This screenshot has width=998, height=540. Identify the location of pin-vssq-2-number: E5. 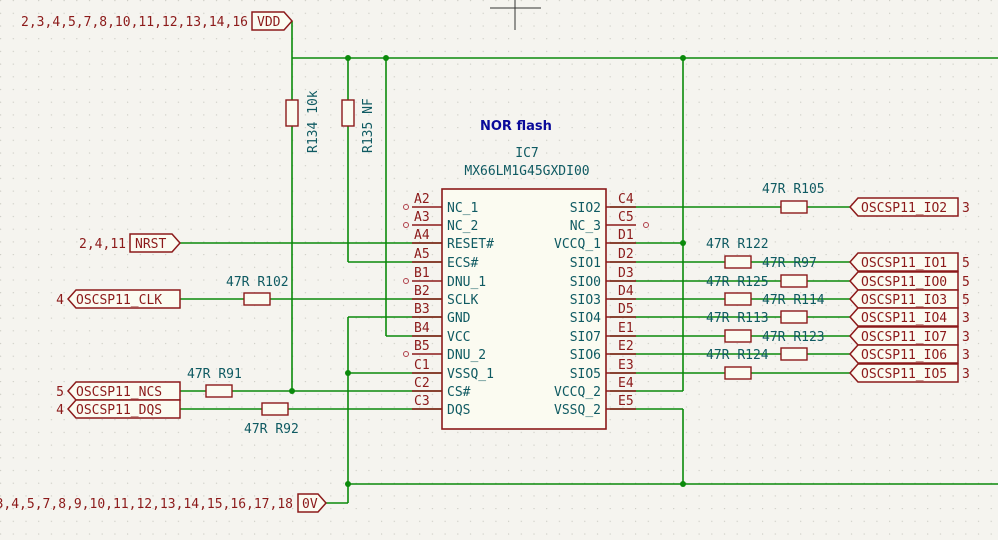
(626, 401).